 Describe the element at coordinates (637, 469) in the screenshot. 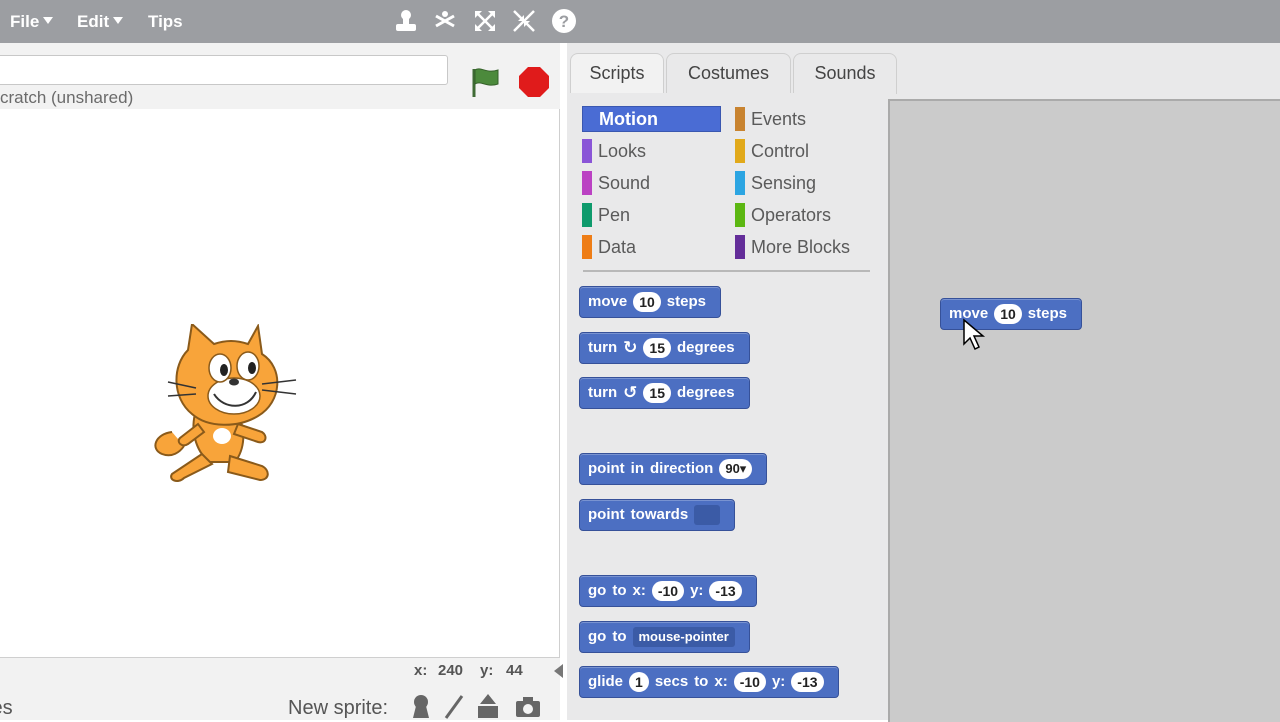

I see `block-word: in` at that location.